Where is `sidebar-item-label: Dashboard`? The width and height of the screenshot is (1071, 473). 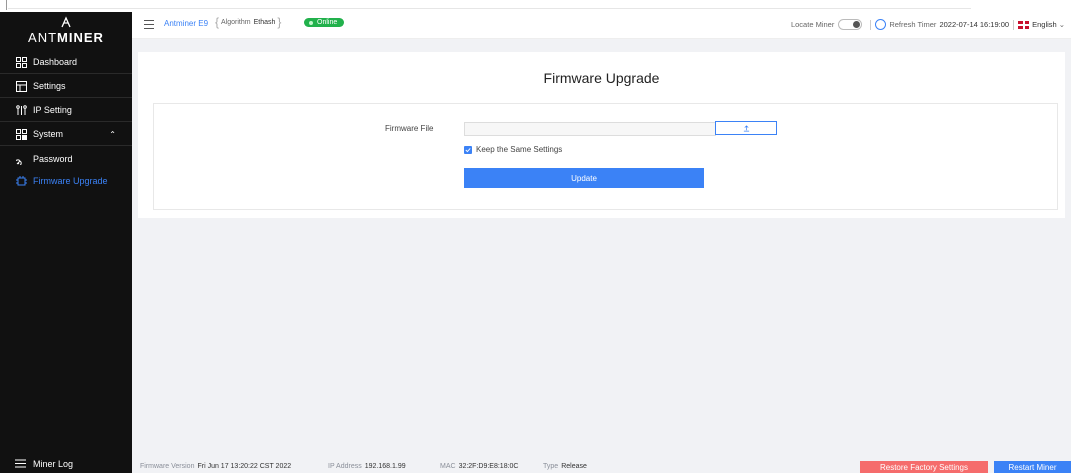 sidebar-item-label: Dashboard is located at coordinates (55, 62).